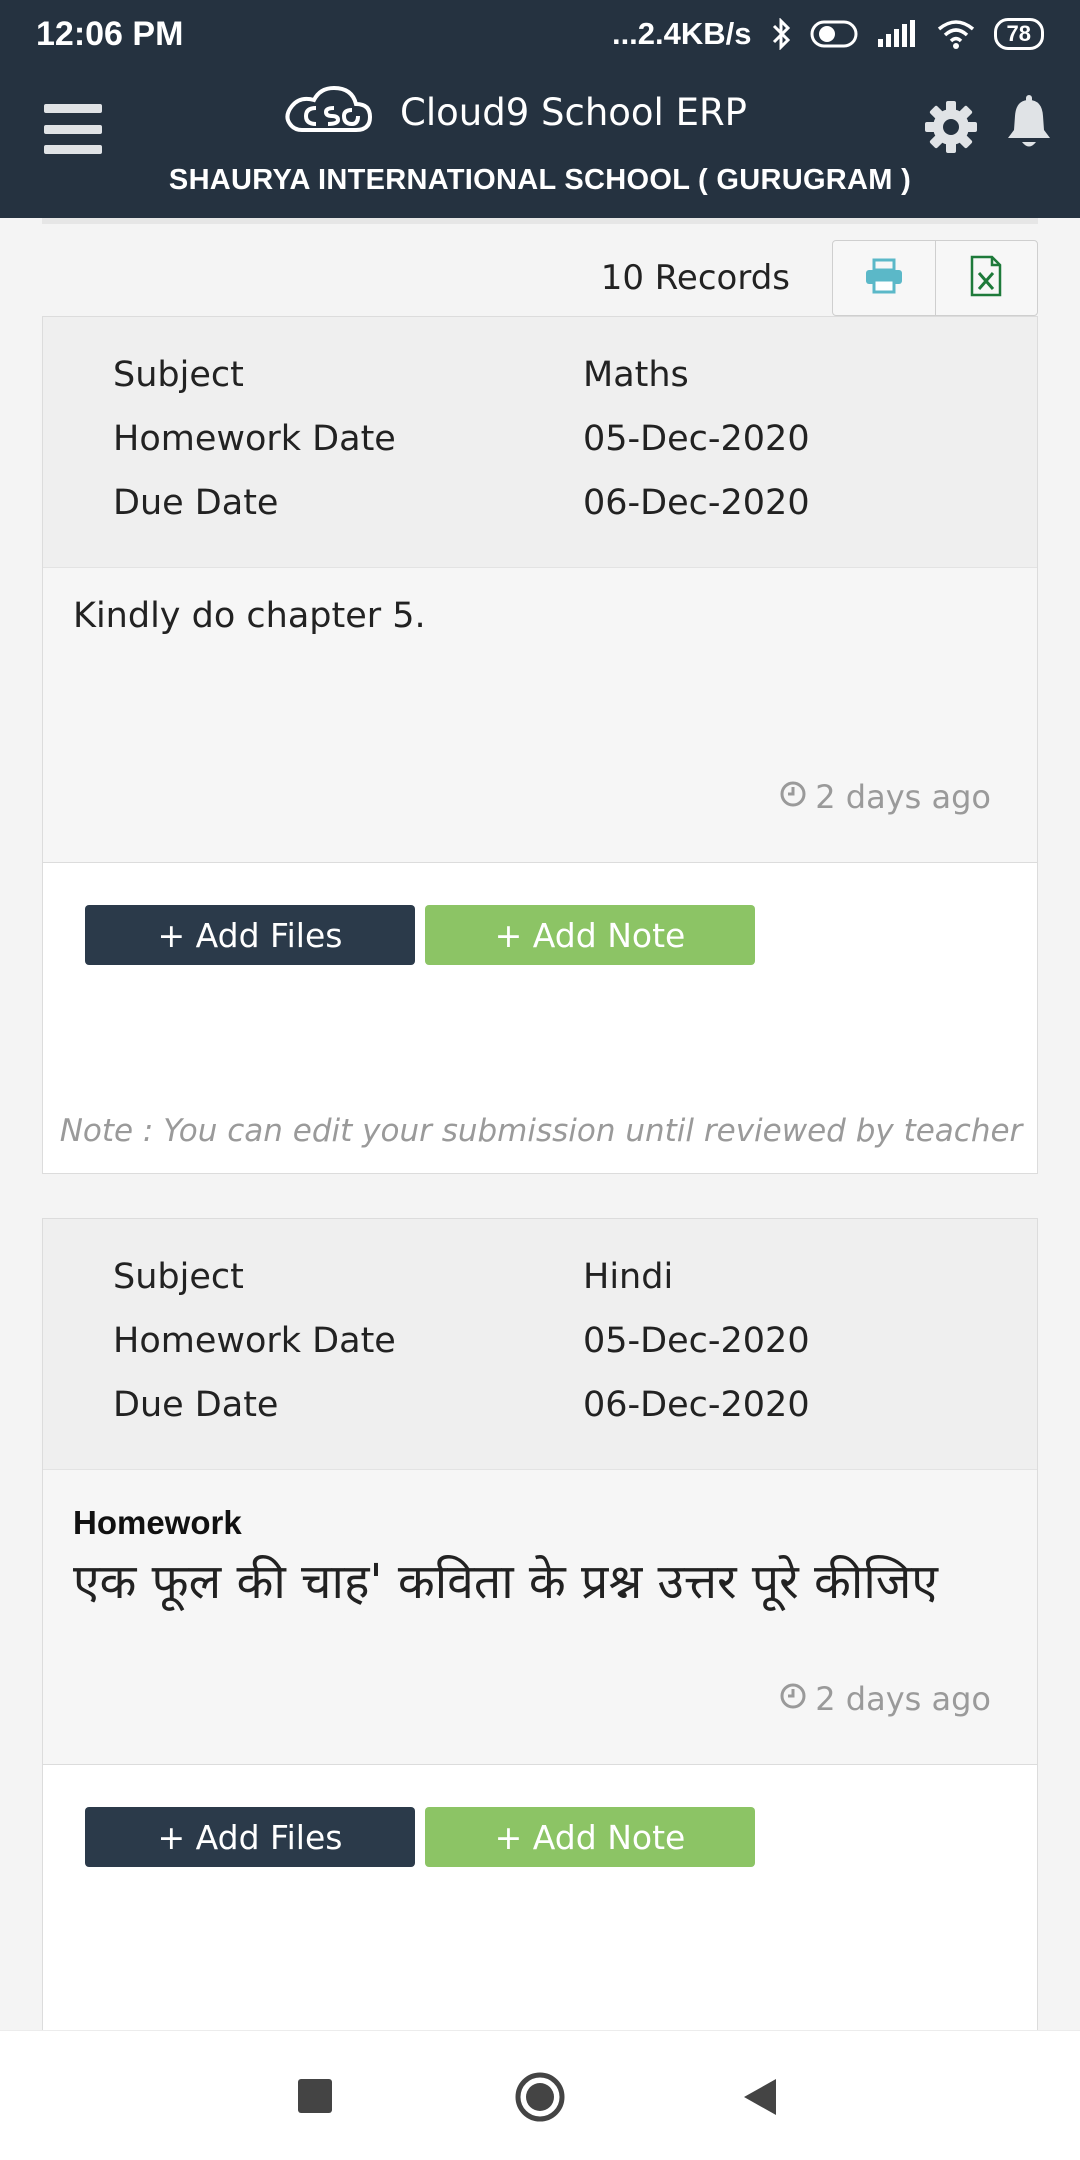 The image size is (1080, 2160). I want to click on records-toolbar: 10 Records, so click(540, 278).